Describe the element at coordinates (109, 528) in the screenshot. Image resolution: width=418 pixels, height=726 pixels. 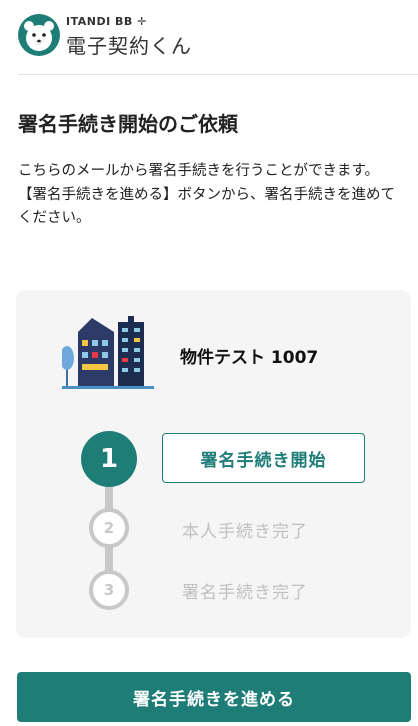
I see `step-2-indicator: 2` at that location.